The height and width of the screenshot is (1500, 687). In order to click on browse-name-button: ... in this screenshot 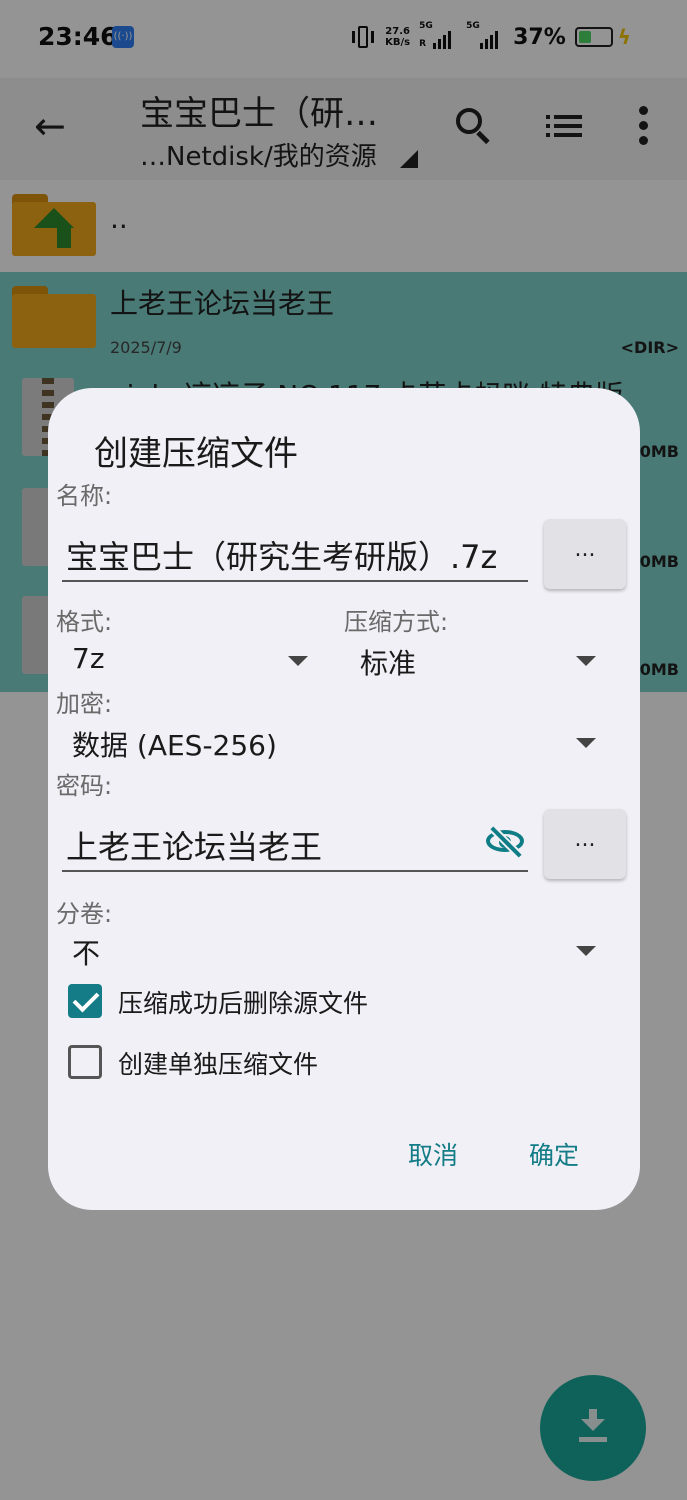, I will do `click(585, 554)`.